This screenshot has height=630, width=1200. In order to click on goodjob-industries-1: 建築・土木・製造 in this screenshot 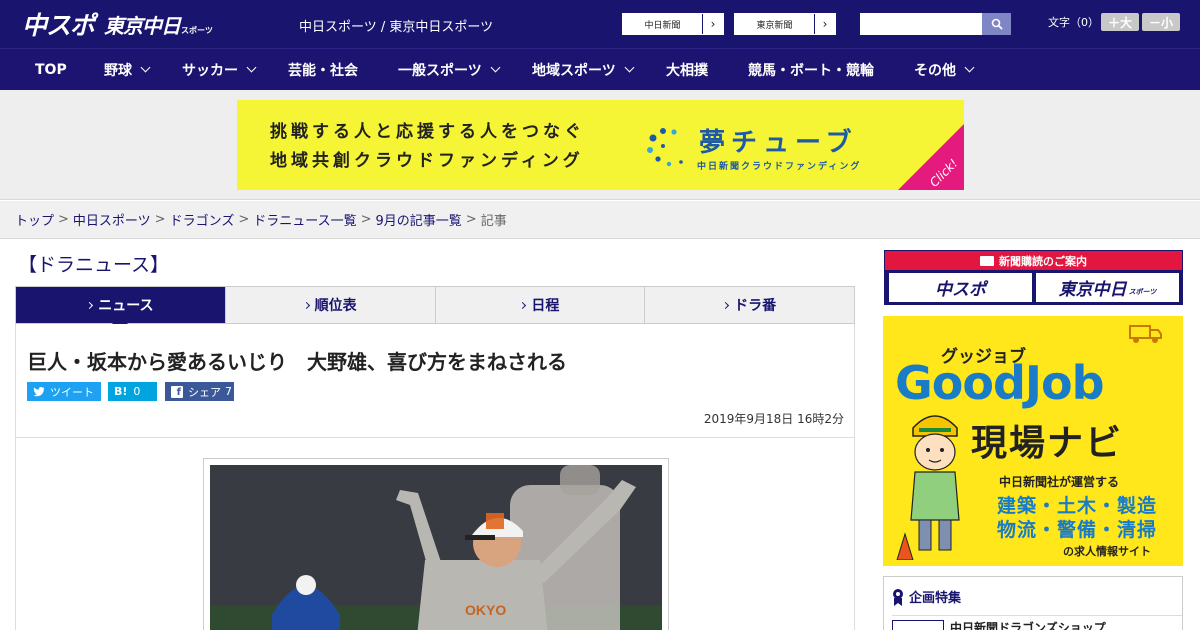, I will do `click(1077, 506)`.